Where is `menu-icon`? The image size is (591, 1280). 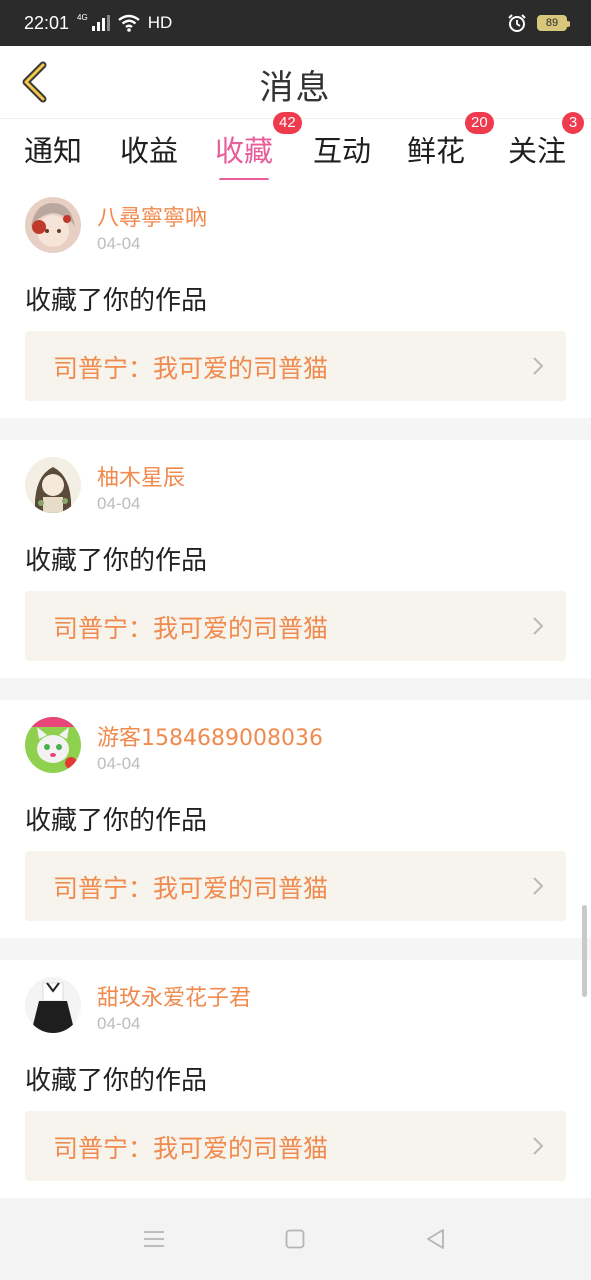
menu-icon is located at coordinates (154, 1239).